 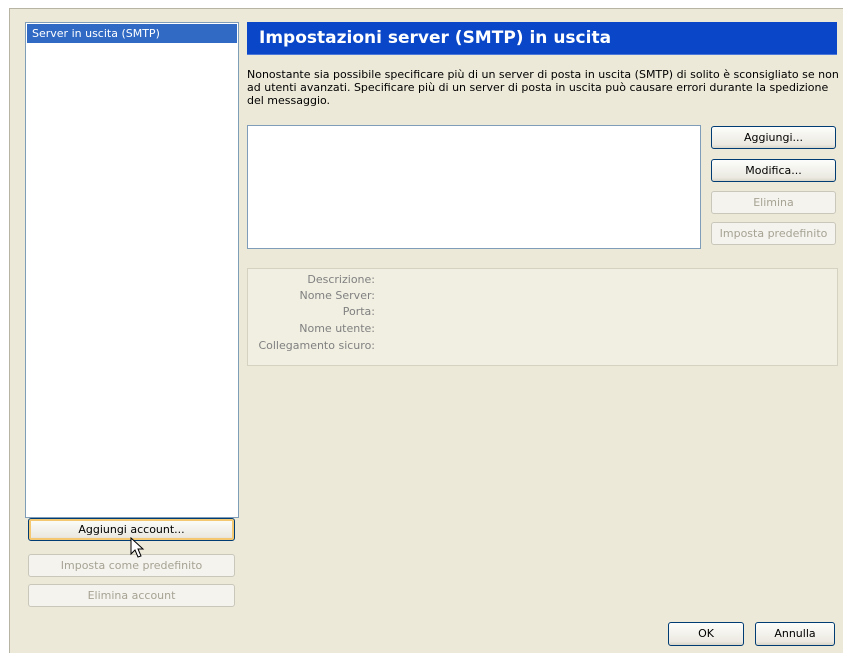 What do you see at coordinates (358, 311) in the screenshot?
I see `detail-label-port: Porta:` at bounding box center [358, 311].